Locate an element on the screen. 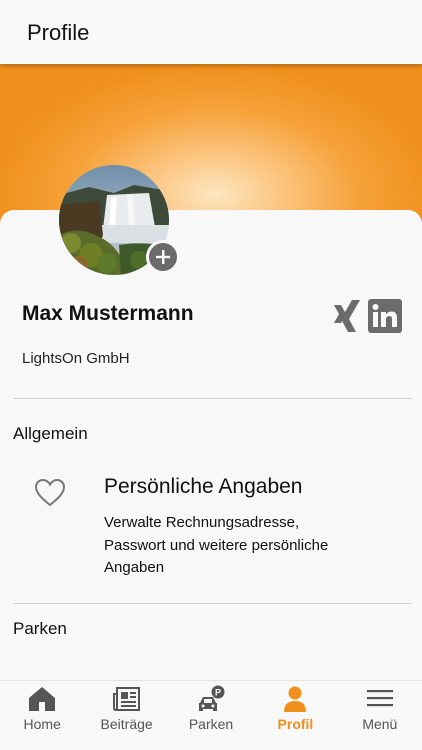 This screenshot has height=750, width=422. bottom-tab-bar: Home Beiträge P Parken Profil Menü is located at coordinates (211, 715).